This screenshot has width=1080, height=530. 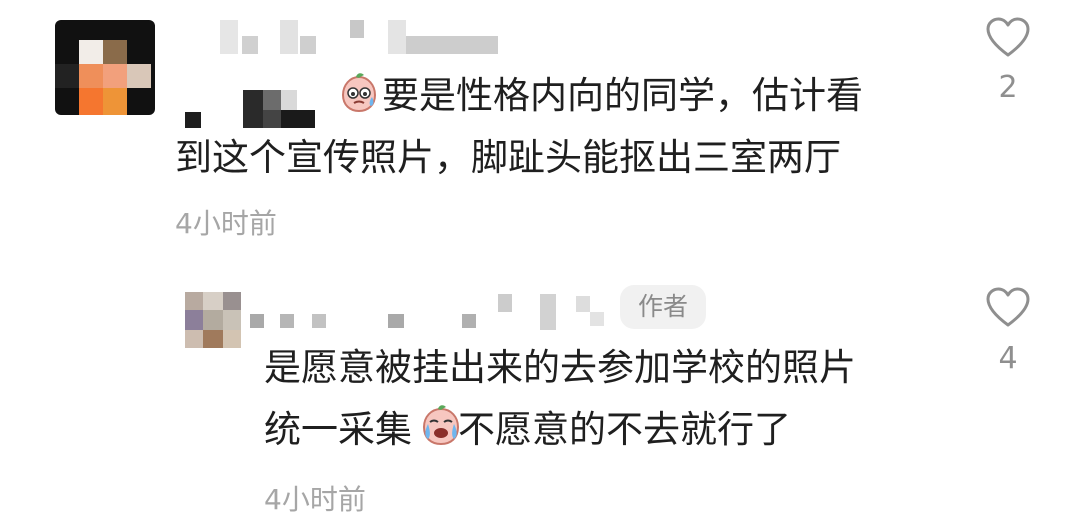 I want to click on comment-text-line: 是愿意被挂出来的去参加学校的照片, so click(x=560, y=367).